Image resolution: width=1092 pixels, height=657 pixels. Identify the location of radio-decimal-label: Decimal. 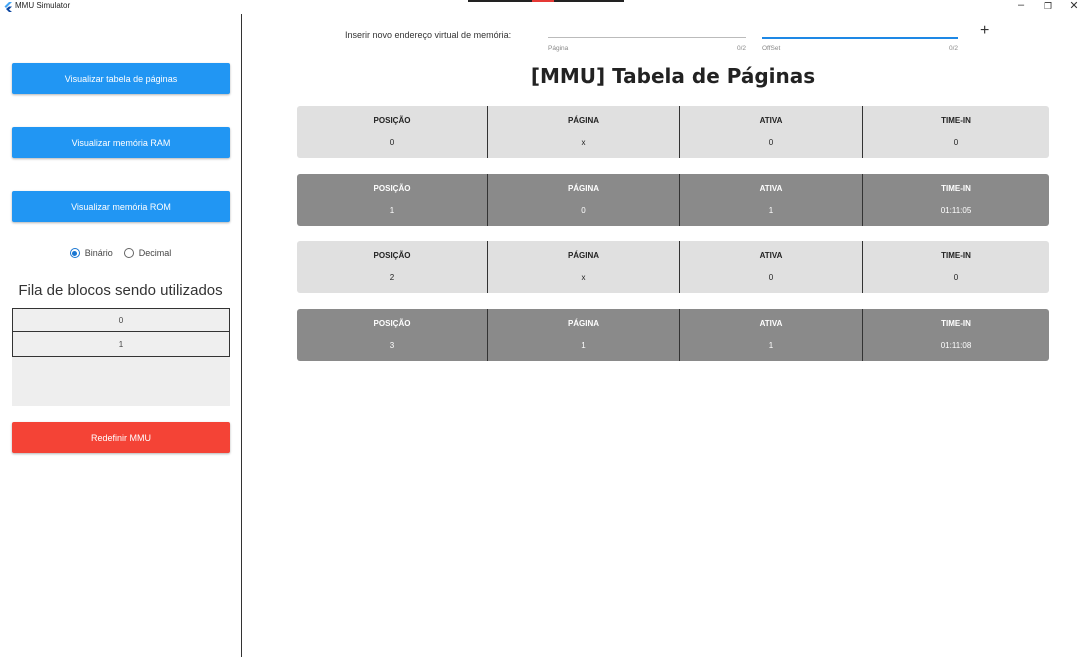
(155, 253).